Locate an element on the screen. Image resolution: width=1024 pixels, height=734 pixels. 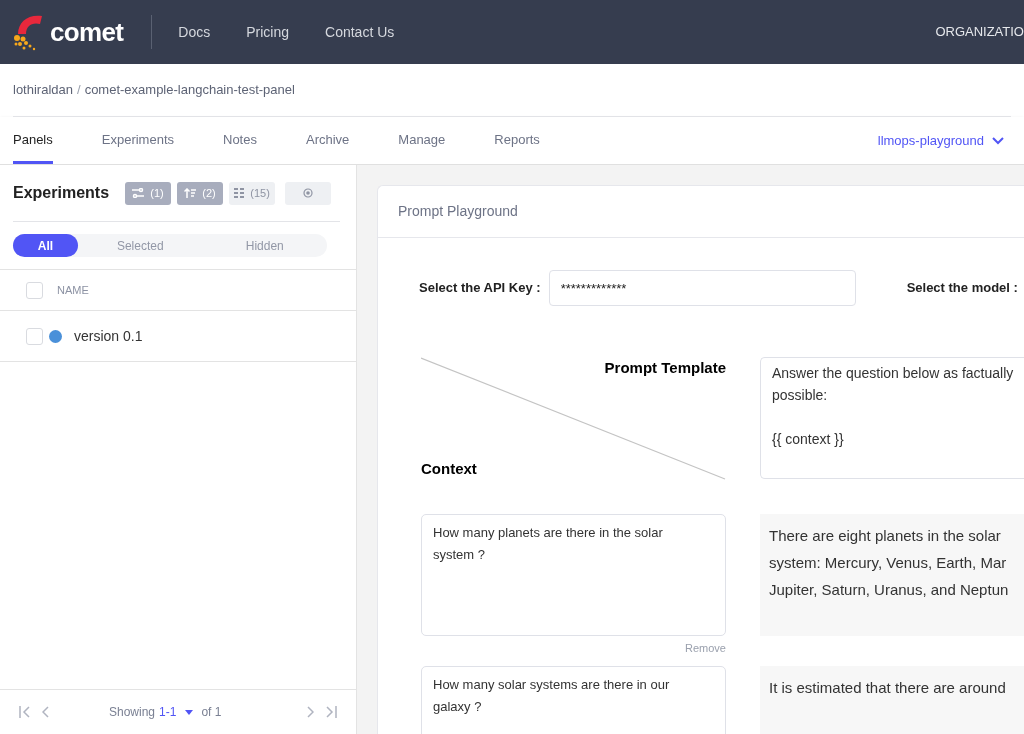
page-range-dropdown: 1-1 is located at coordinates (176, 712).